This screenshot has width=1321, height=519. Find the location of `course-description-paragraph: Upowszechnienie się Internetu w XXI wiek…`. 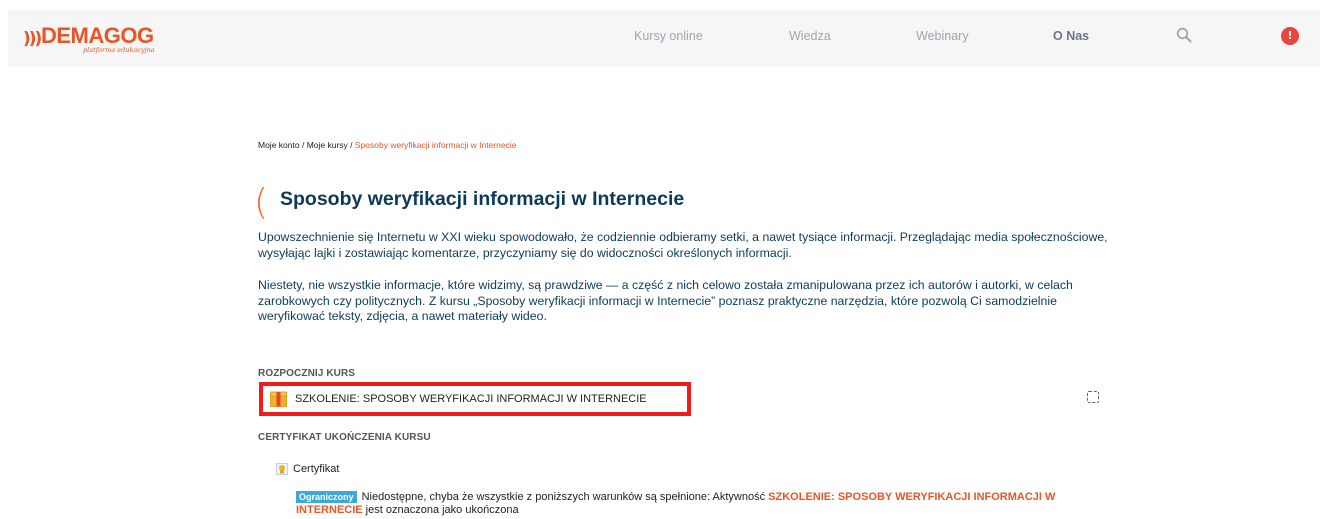

course-description-paragraph: Upowszechnienie się Internetu w XXI wiek… is located at coordinates (683, 245).